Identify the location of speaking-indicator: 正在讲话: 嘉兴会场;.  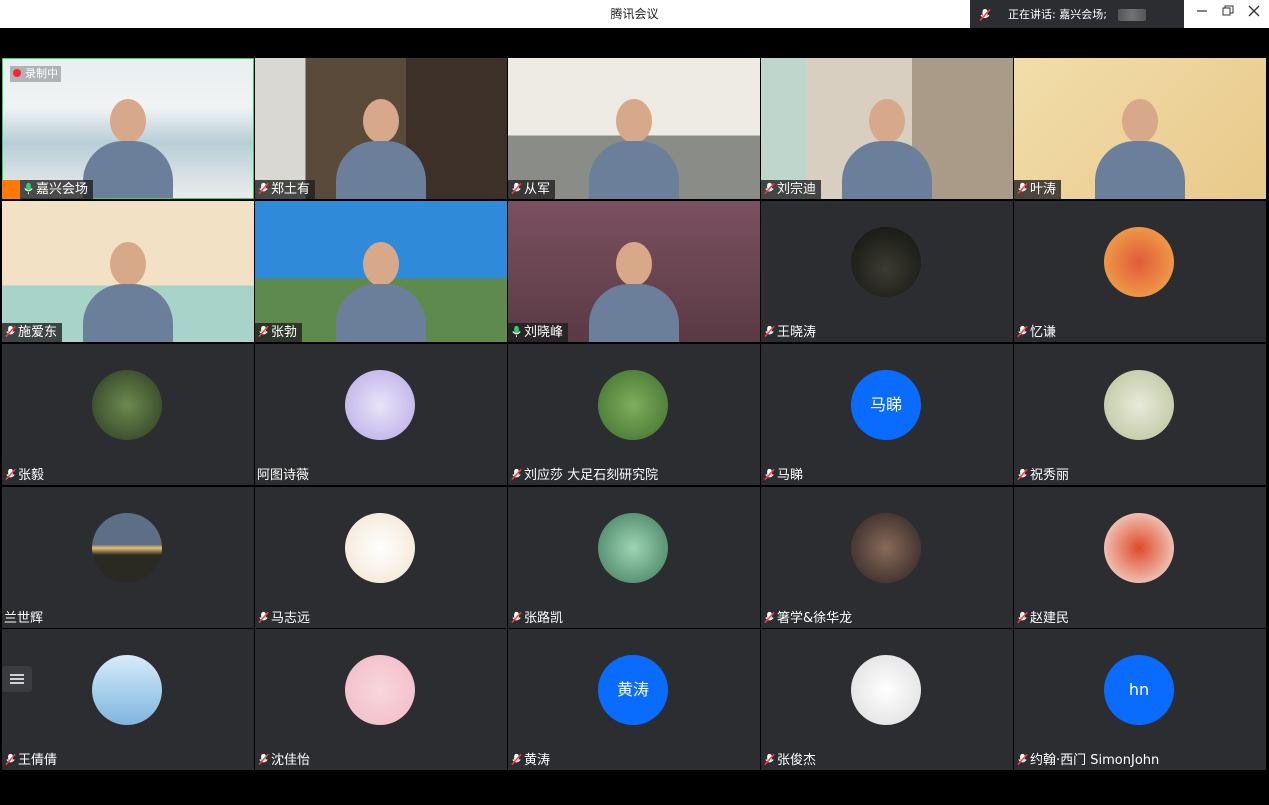
(1077, 15).